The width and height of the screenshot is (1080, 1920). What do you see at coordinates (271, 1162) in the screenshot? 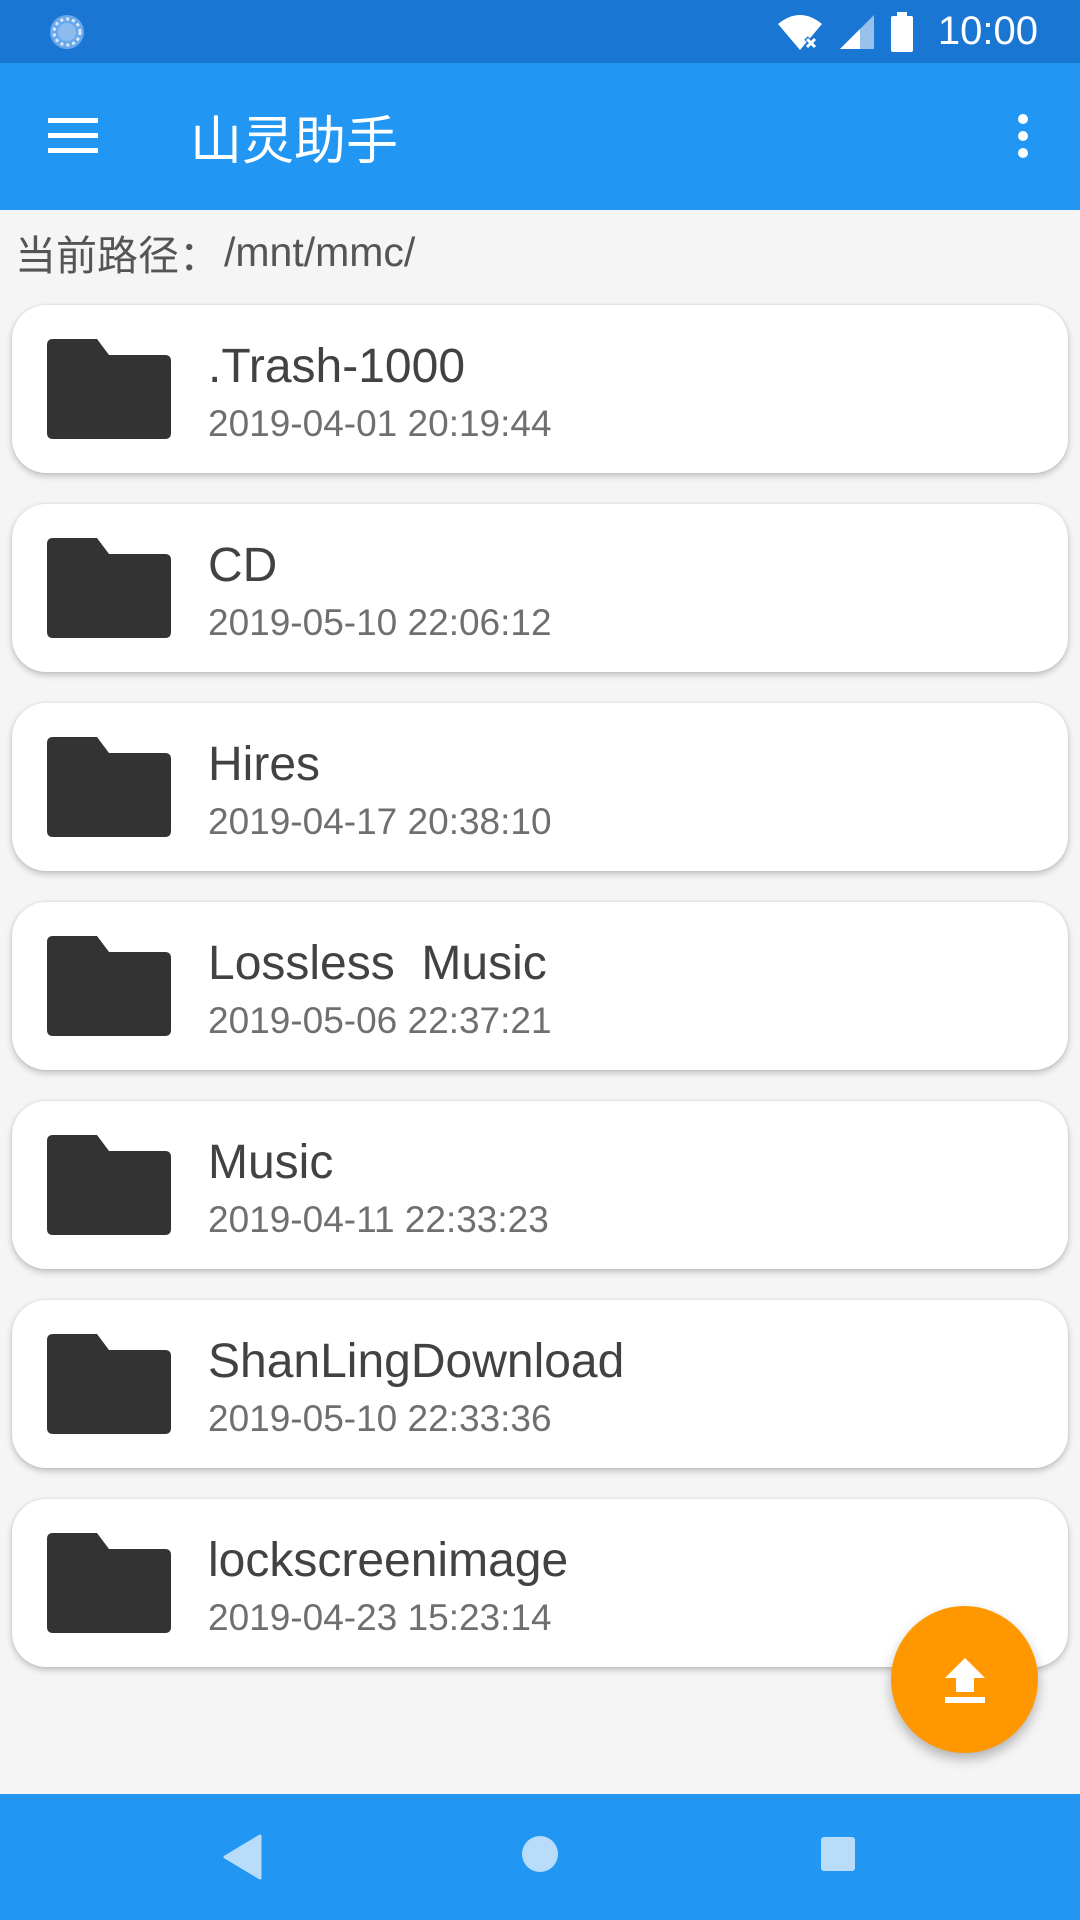
I see `file-name: Music` at bounding box center [271, 1162].